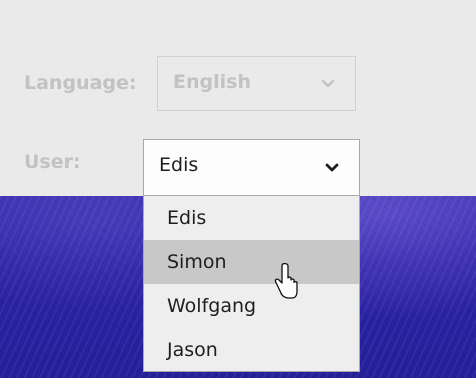  Describe the element at coordinates (80, 83) in the screenshot. I see `language-label: Language:` at that location.